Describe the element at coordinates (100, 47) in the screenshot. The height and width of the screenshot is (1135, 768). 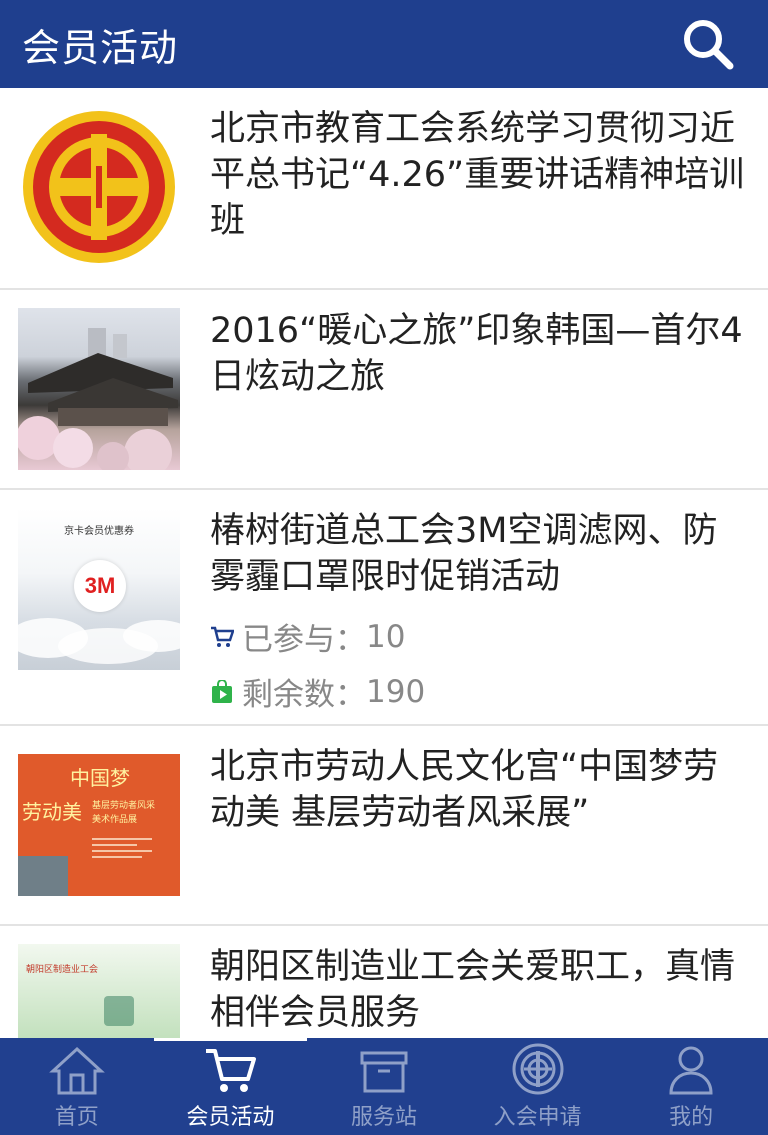
I see `page-title: 会员活动` at that location.